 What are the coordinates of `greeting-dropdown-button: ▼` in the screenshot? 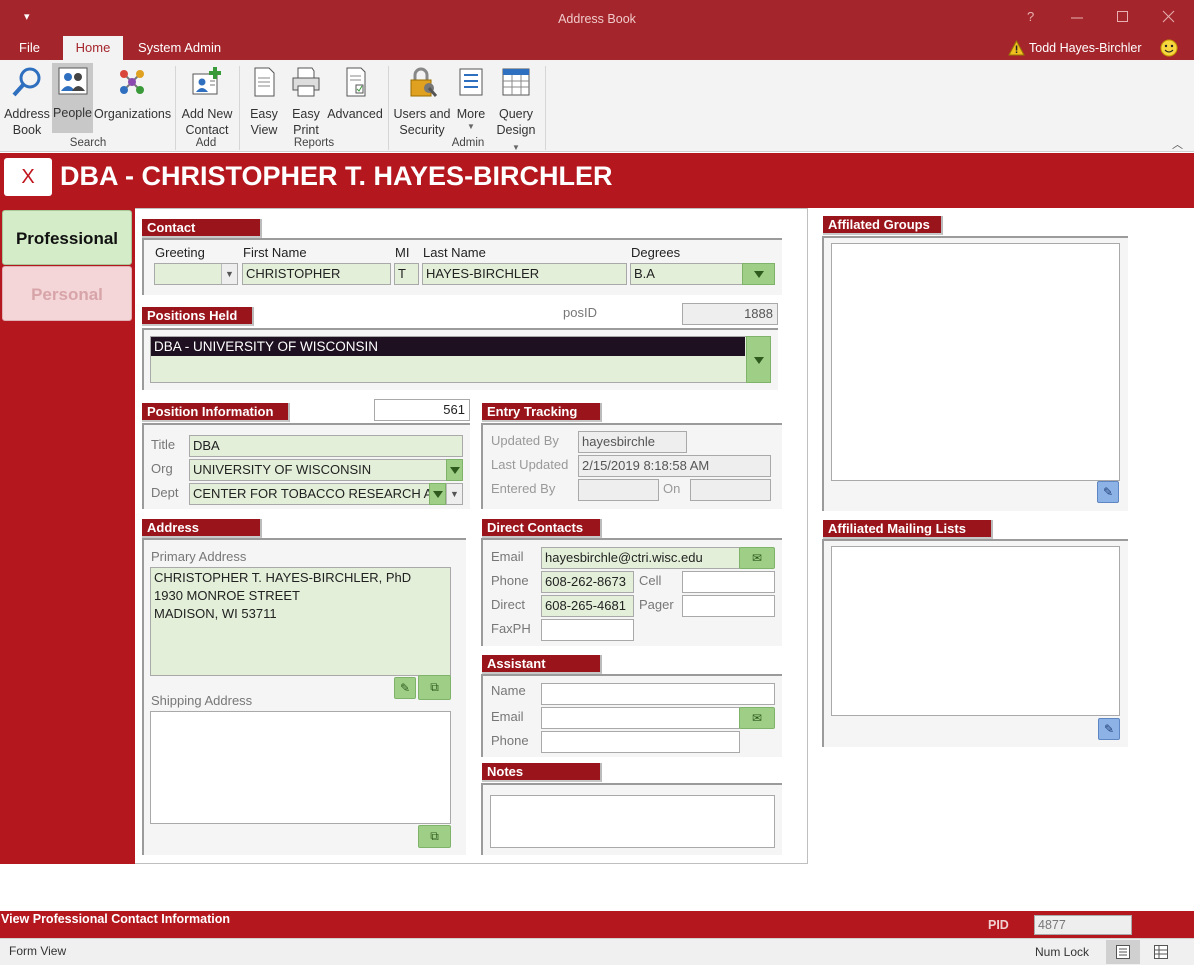 It's located at (229, 274).